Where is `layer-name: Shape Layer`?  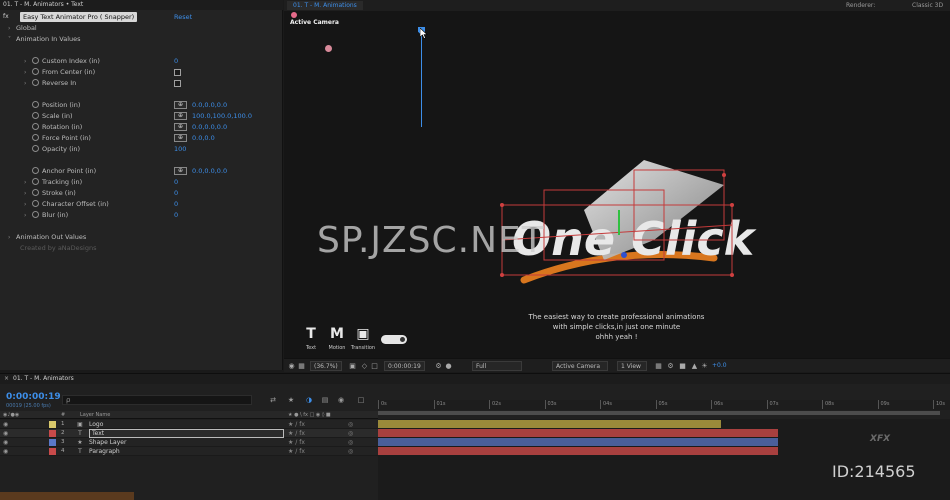
layer-name: Shape Layer is located at coordinates (107, 442).